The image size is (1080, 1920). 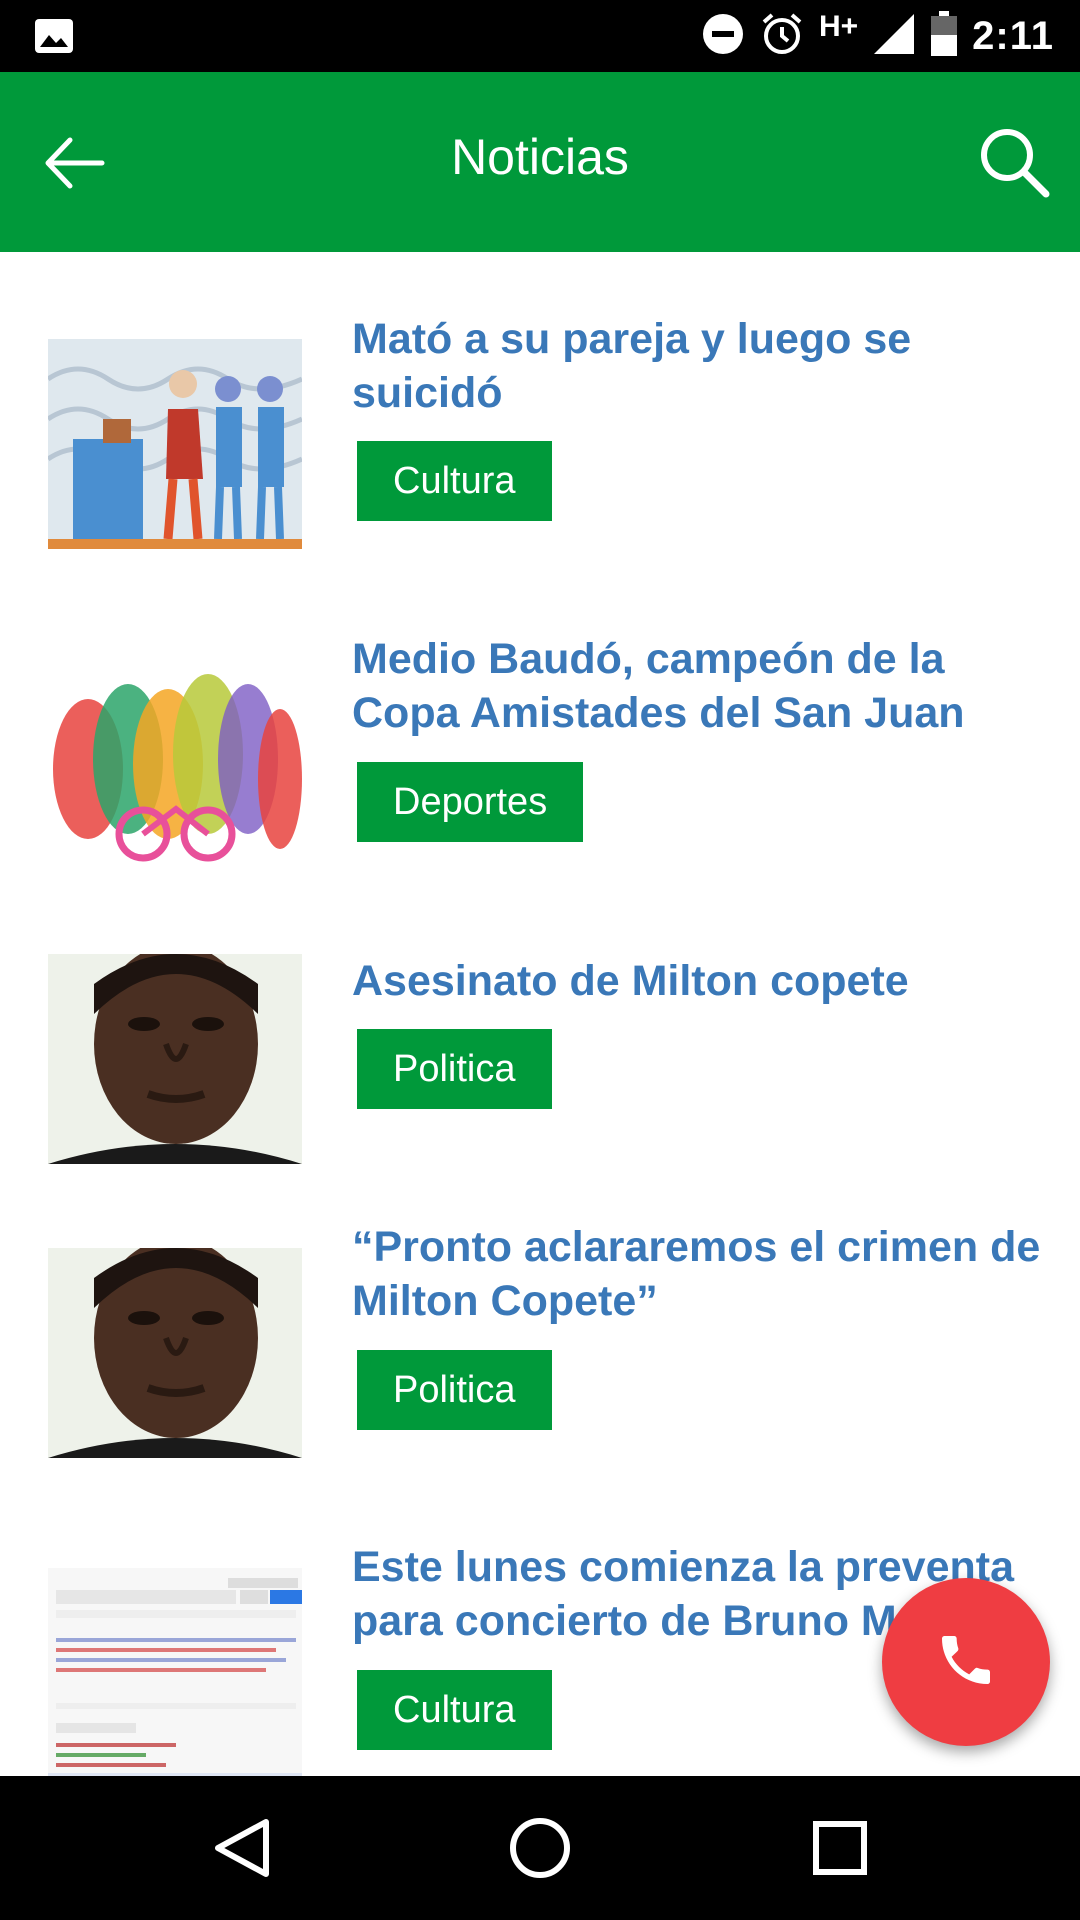 I want to click on clock: 2:11, so click(x=1013, y=35).